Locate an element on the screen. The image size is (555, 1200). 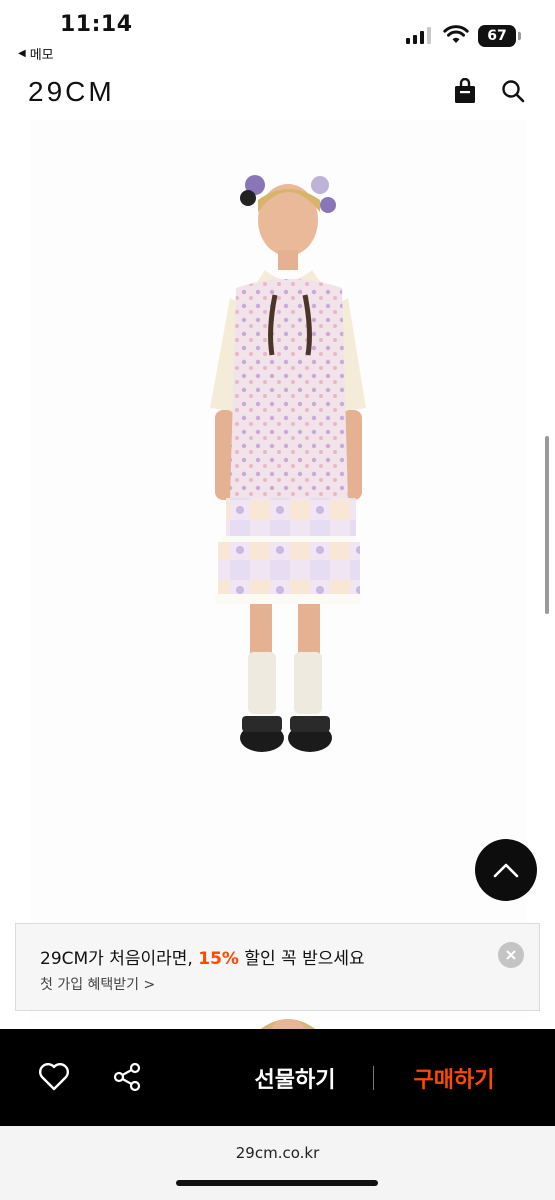
status-bar: 11:14 67 is located at coordinates (277, 23).